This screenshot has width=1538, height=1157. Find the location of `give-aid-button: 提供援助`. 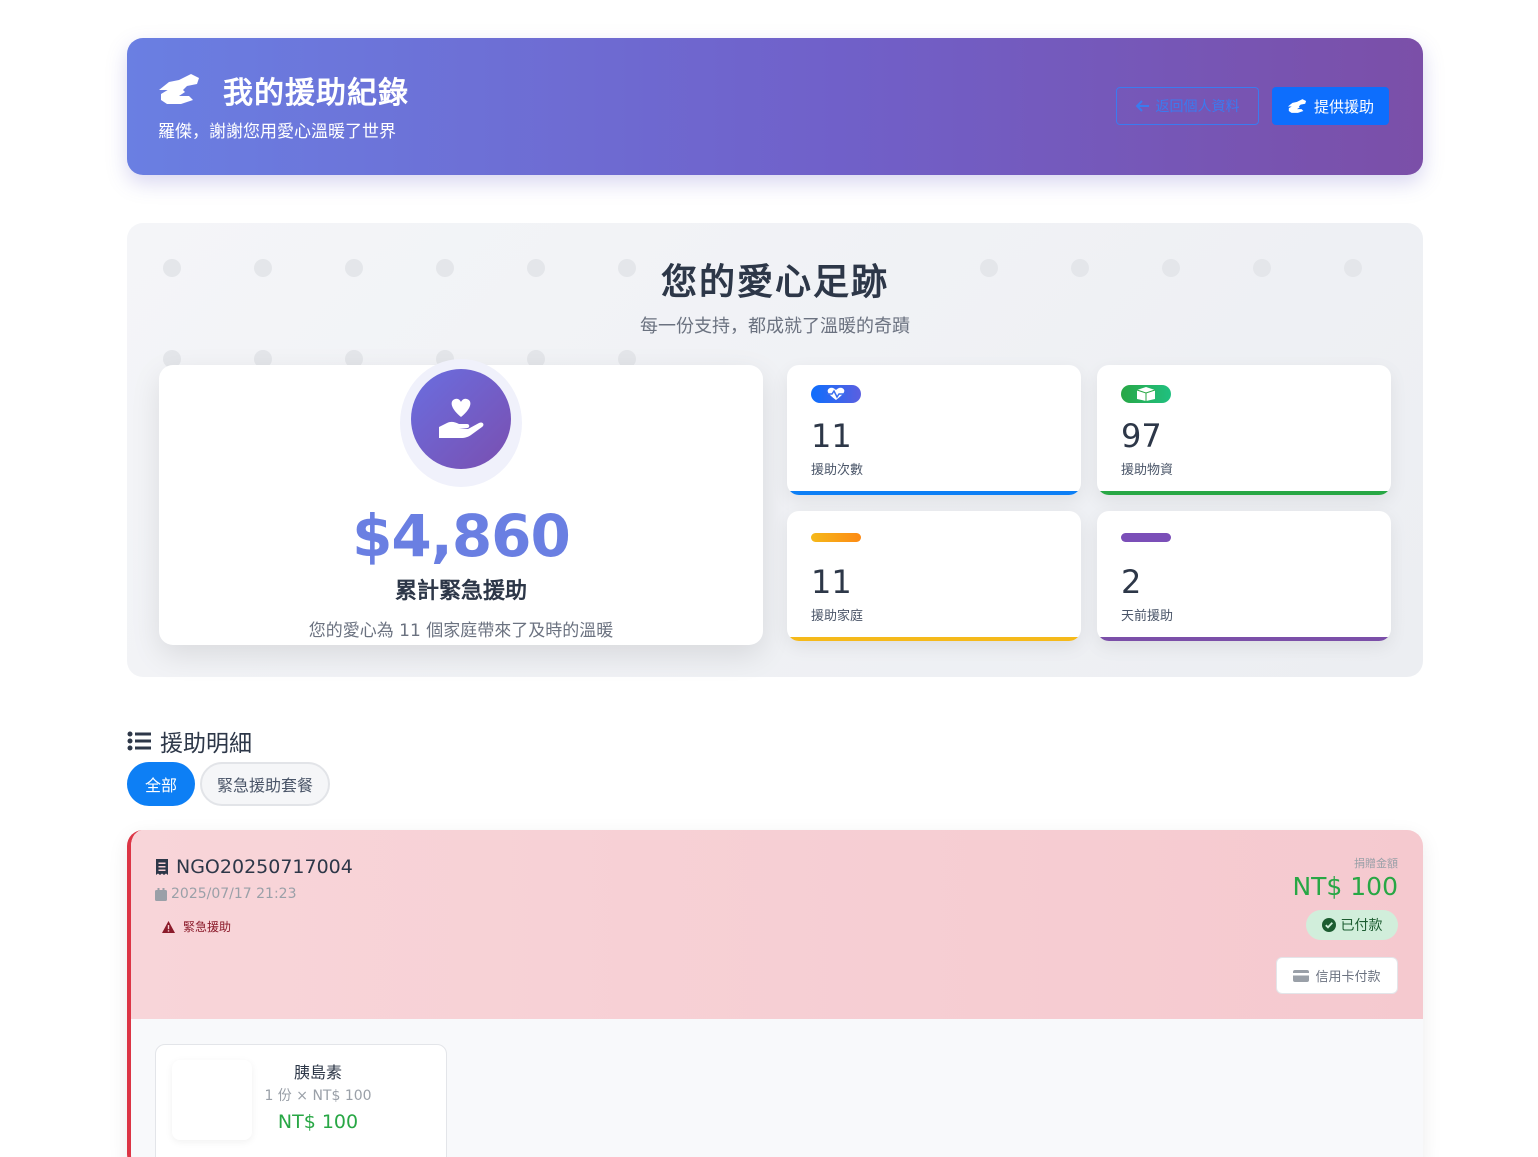

give-aid-button: 提供援助 is located at coordinates (1330, 106).